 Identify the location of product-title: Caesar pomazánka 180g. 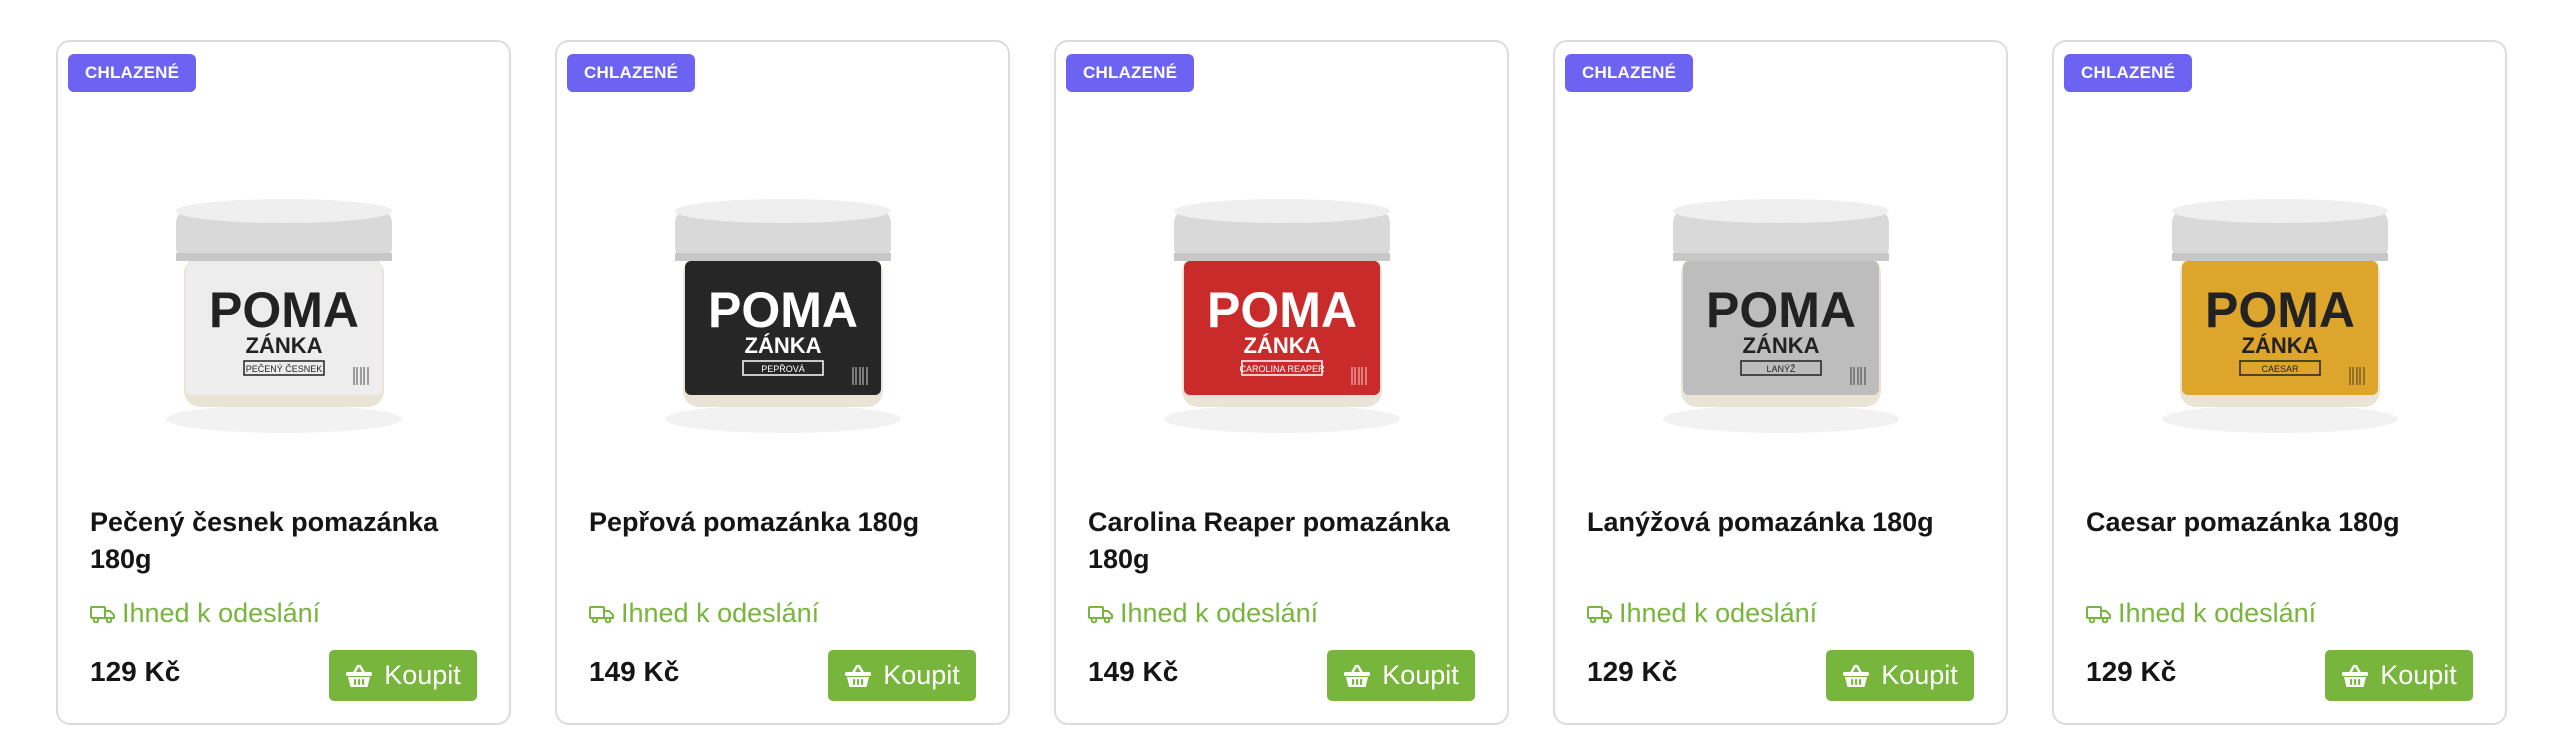
(2280, 522).